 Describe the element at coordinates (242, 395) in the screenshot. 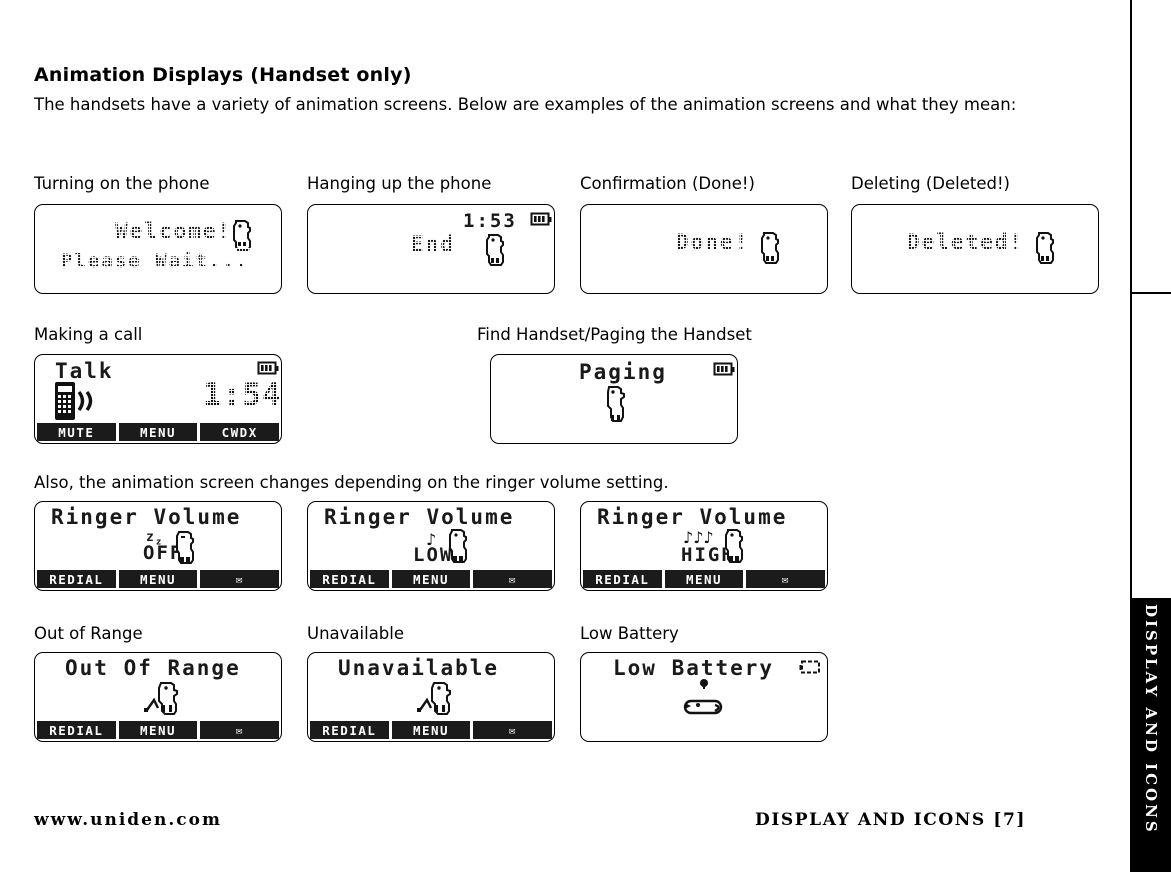

I see `talk-clock: 1:54` at that location.